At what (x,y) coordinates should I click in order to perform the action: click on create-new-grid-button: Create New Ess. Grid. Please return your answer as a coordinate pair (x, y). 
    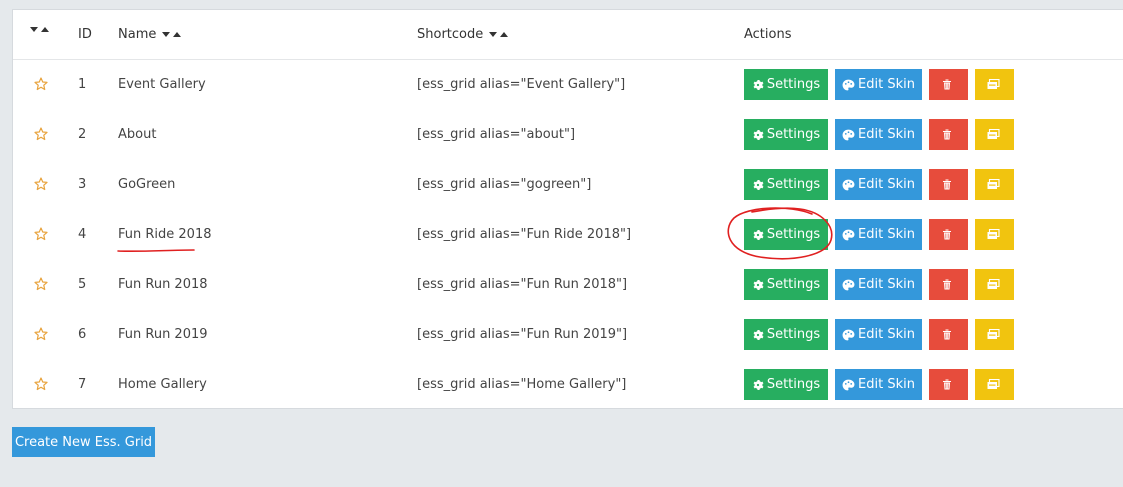
    Looking at the image, I should click on (83, 442).